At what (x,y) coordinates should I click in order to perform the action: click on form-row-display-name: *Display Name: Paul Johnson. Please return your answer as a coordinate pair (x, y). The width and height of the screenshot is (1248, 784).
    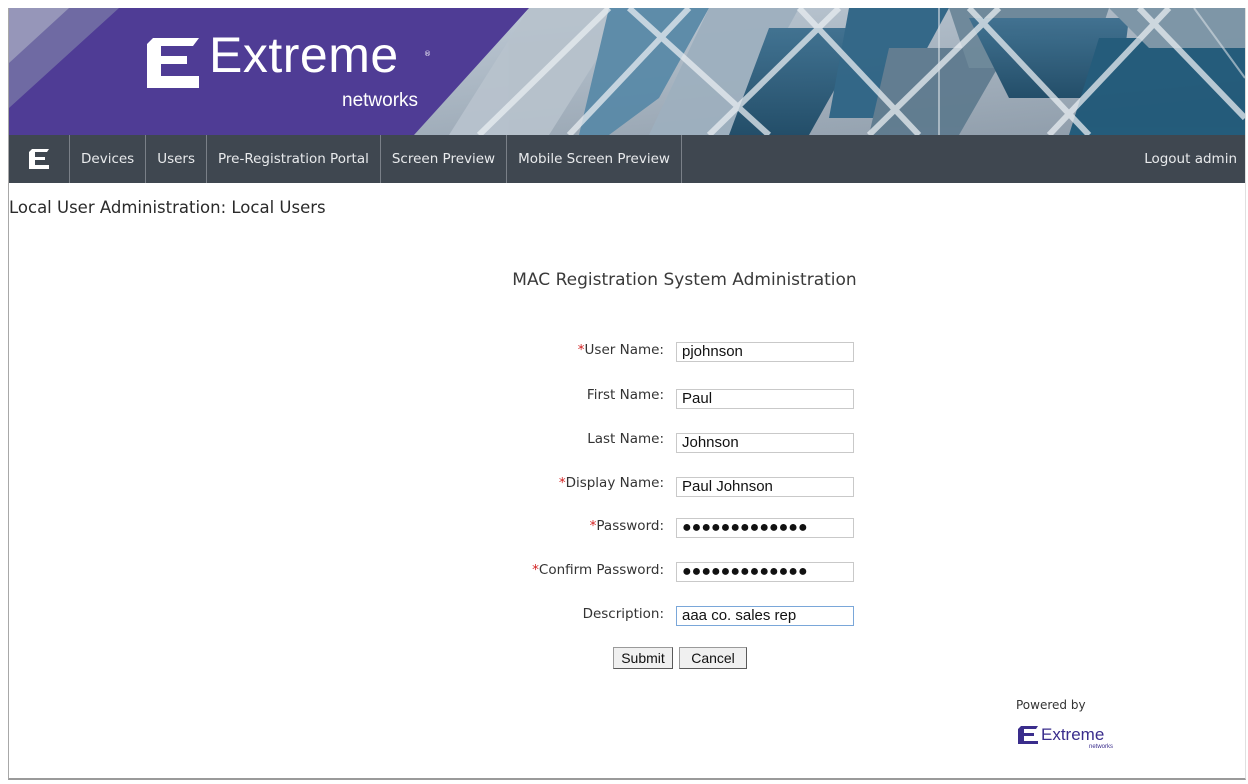
    Looking at the image, I should click on (627, 486).